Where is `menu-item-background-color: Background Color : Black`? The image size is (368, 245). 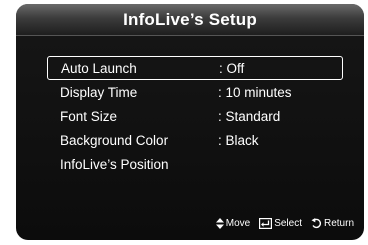 menu-item-background-color: Background Color : Black is located at coordinates (195, 140).